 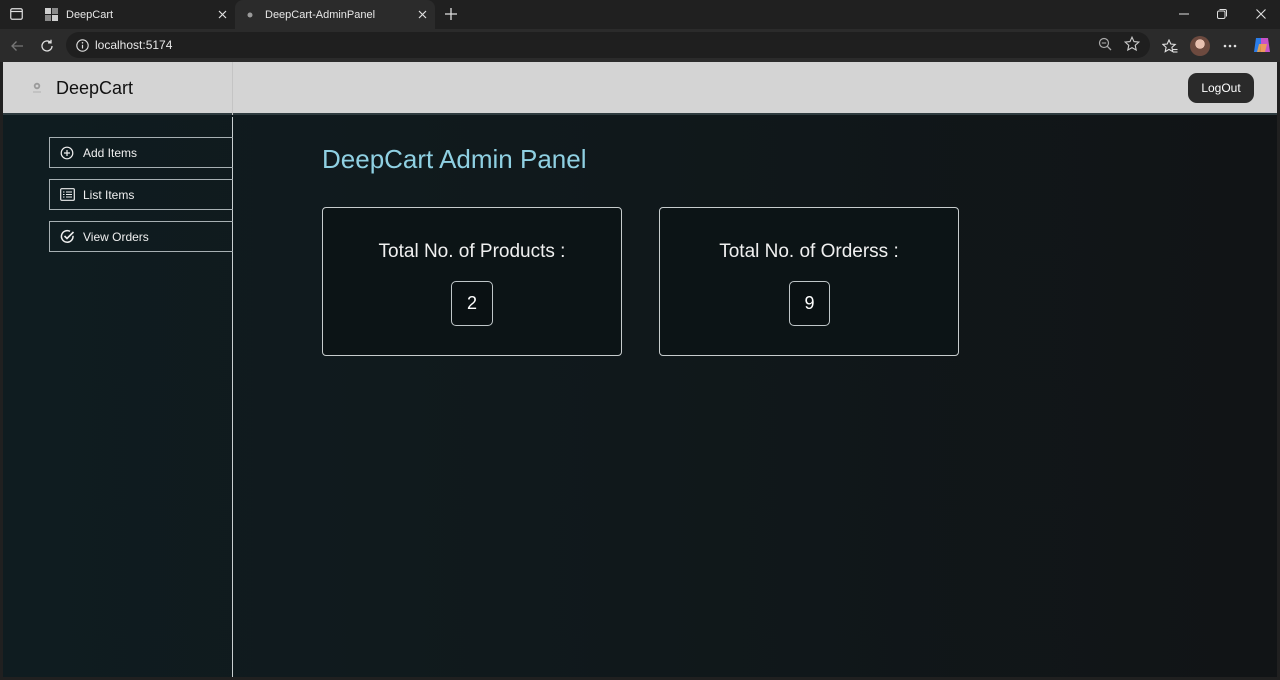 I want to click on adminpanel-favicon-icon, so click(x=250, y=15).